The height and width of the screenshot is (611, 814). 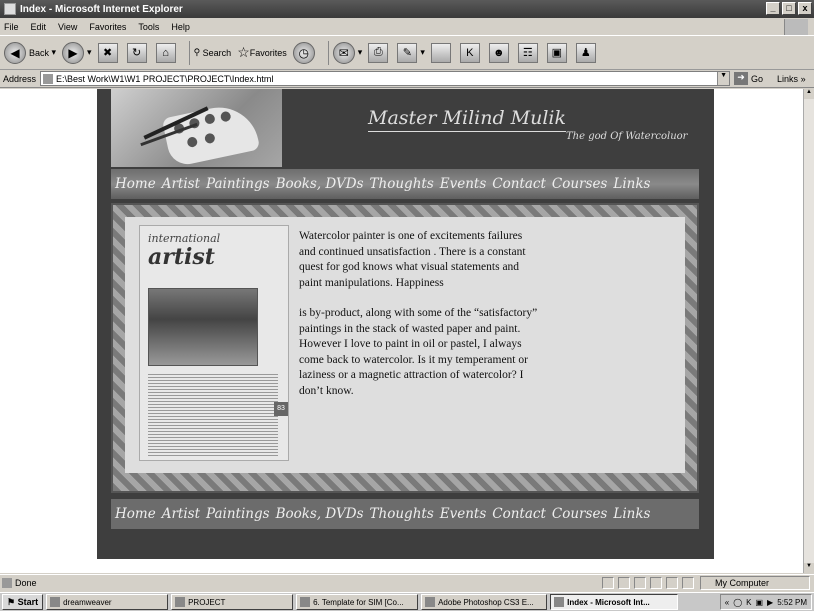 What do you see at coordinates (107, 602) in the screenshot?
I see `task-dreamweaver: dreamweaver` at bounding box center [107, 602].